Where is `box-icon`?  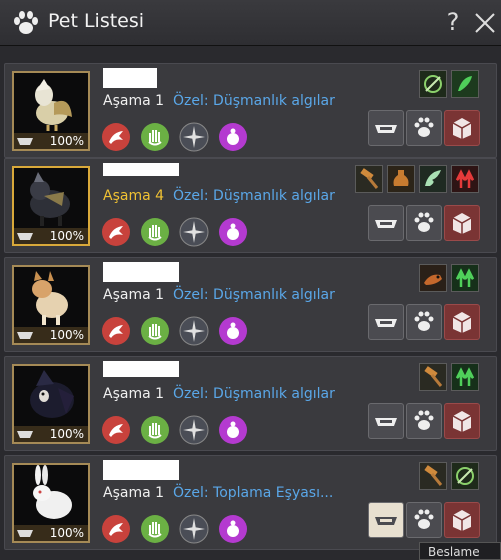
box-icon is located at coordinates (462, 223).